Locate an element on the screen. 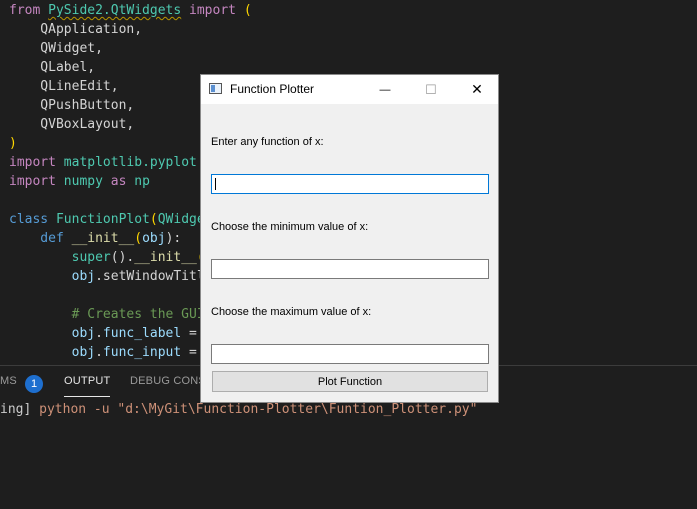  code-line: QLineEdit, is located at coordinates (64, 86).